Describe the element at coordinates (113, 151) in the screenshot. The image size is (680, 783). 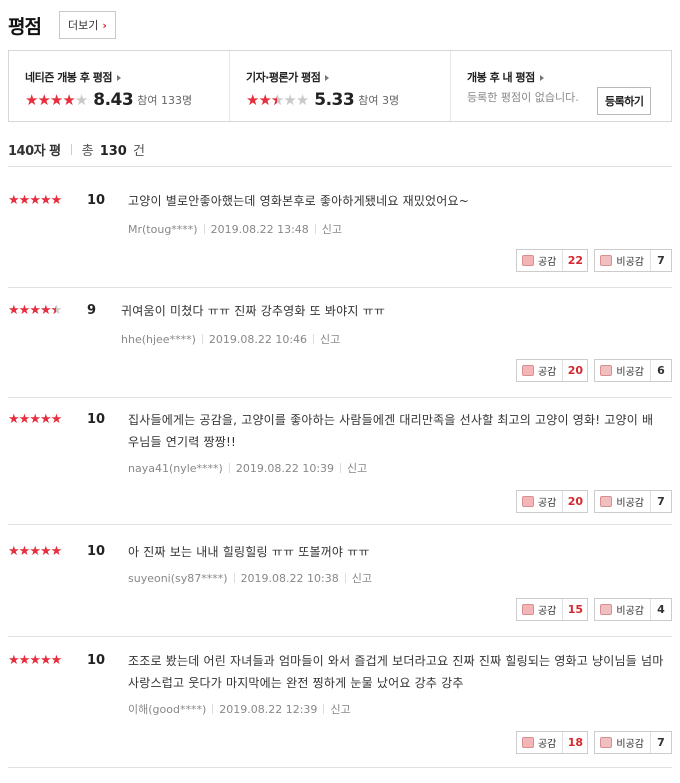
I see `review-total: 총 130 건` at that location.